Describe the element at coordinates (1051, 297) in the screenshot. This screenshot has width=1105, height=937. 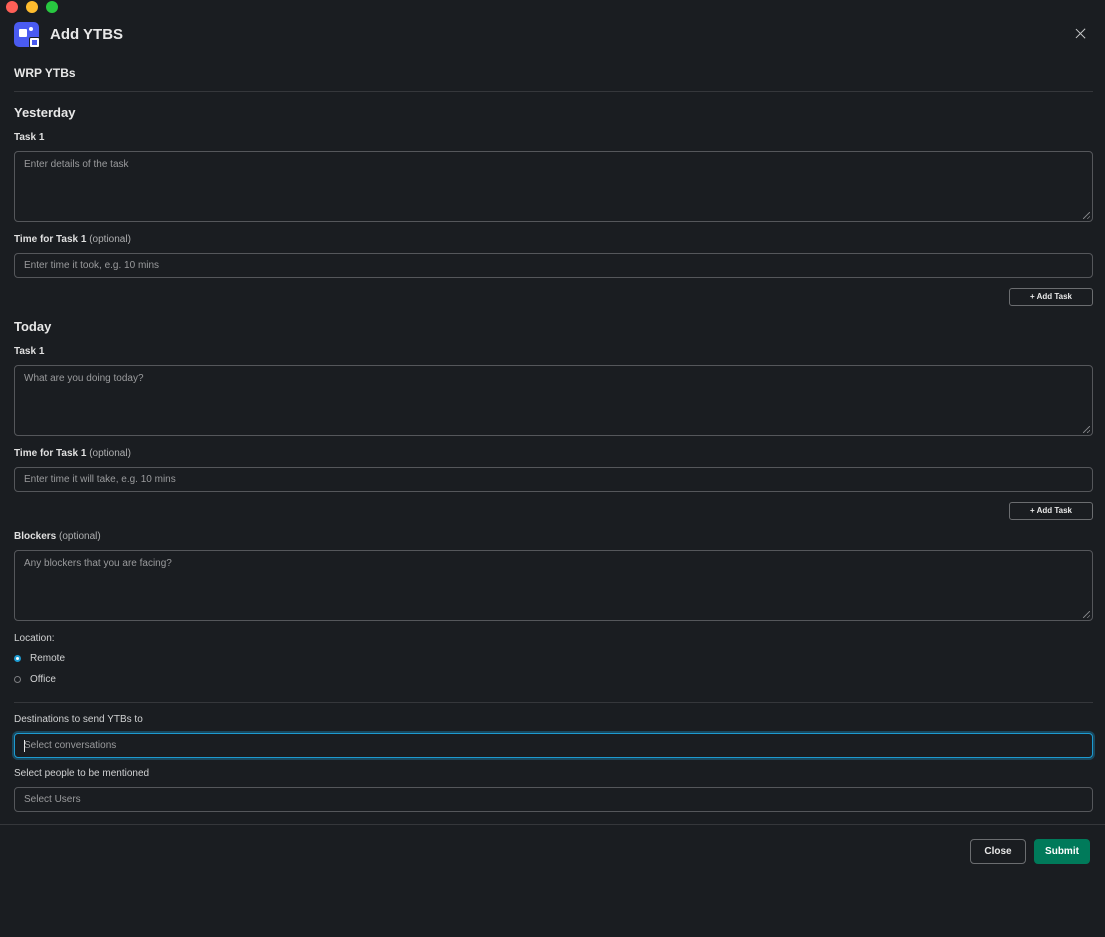
I see `yesterday-add-task-button: + Add Task` at that location.